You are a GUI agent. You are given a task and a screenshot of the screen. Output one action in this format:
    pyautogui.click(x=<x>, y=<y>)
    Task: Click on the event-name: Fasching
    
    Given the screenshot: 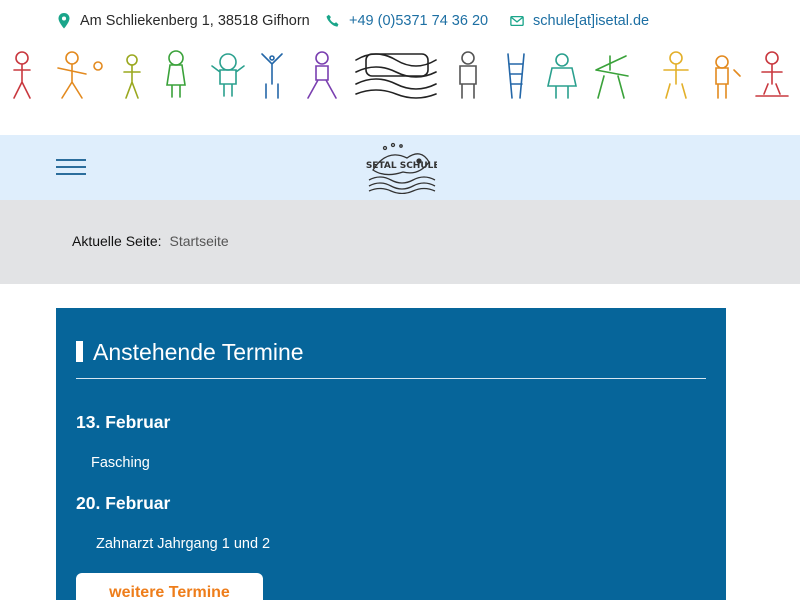 What is the action you would take?
    pyautogui.click(x=120, y=463)
    